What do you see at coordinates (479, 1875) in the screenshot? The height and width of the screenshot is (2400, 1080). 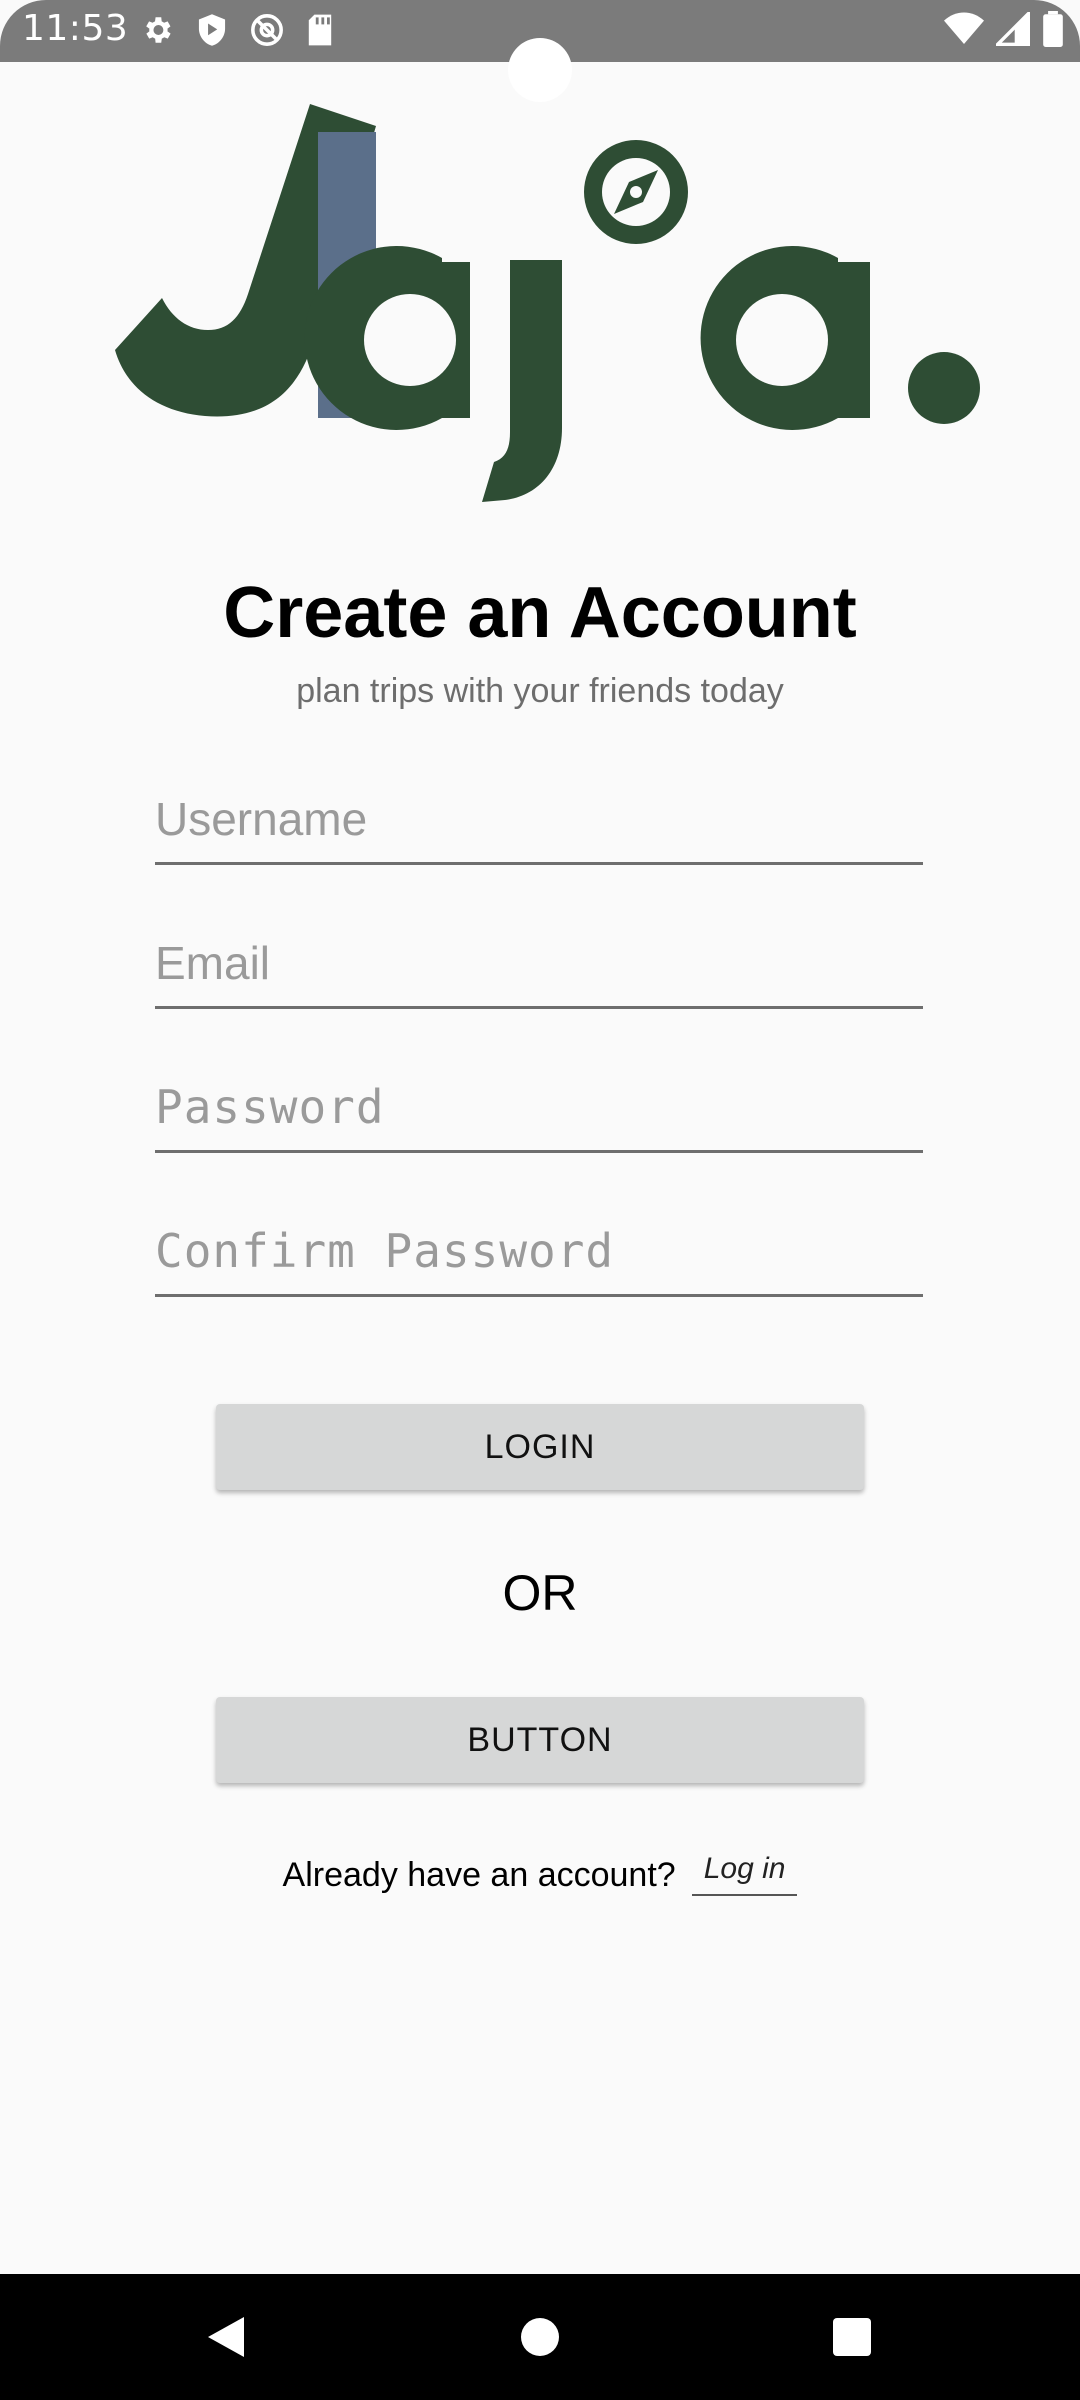 I see `already-have-account-label: Already have an account?` at bounding box center [479, 1875].